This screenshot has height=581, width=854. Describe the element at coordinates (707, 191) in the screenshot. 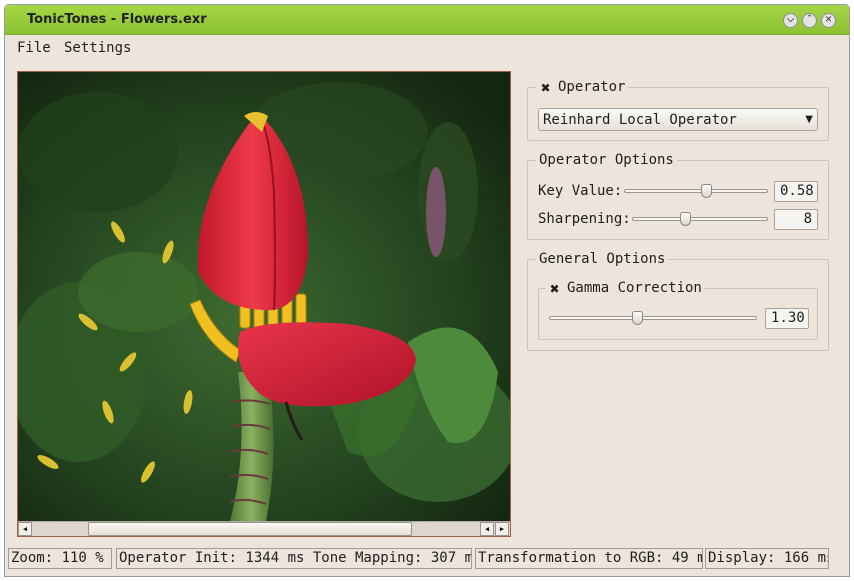

I see `key-value-slider-handle` at that location.